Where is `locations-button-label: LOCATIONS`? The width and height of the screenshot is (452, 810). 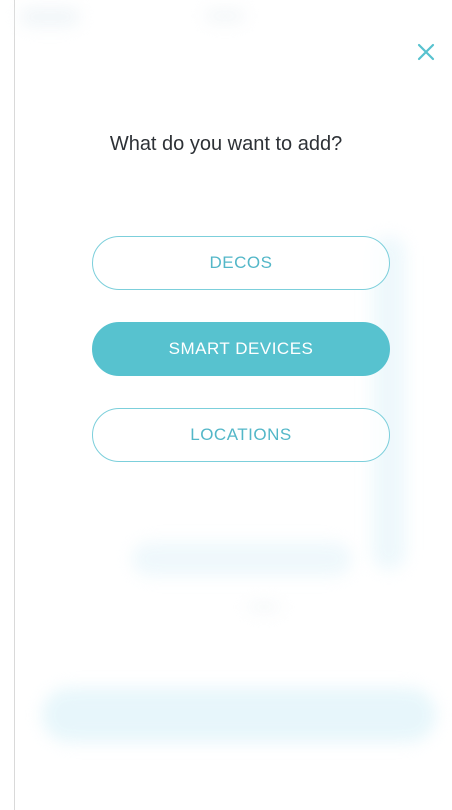 locations-button-label: LOCATIONS is located at coordinates (241, 434).